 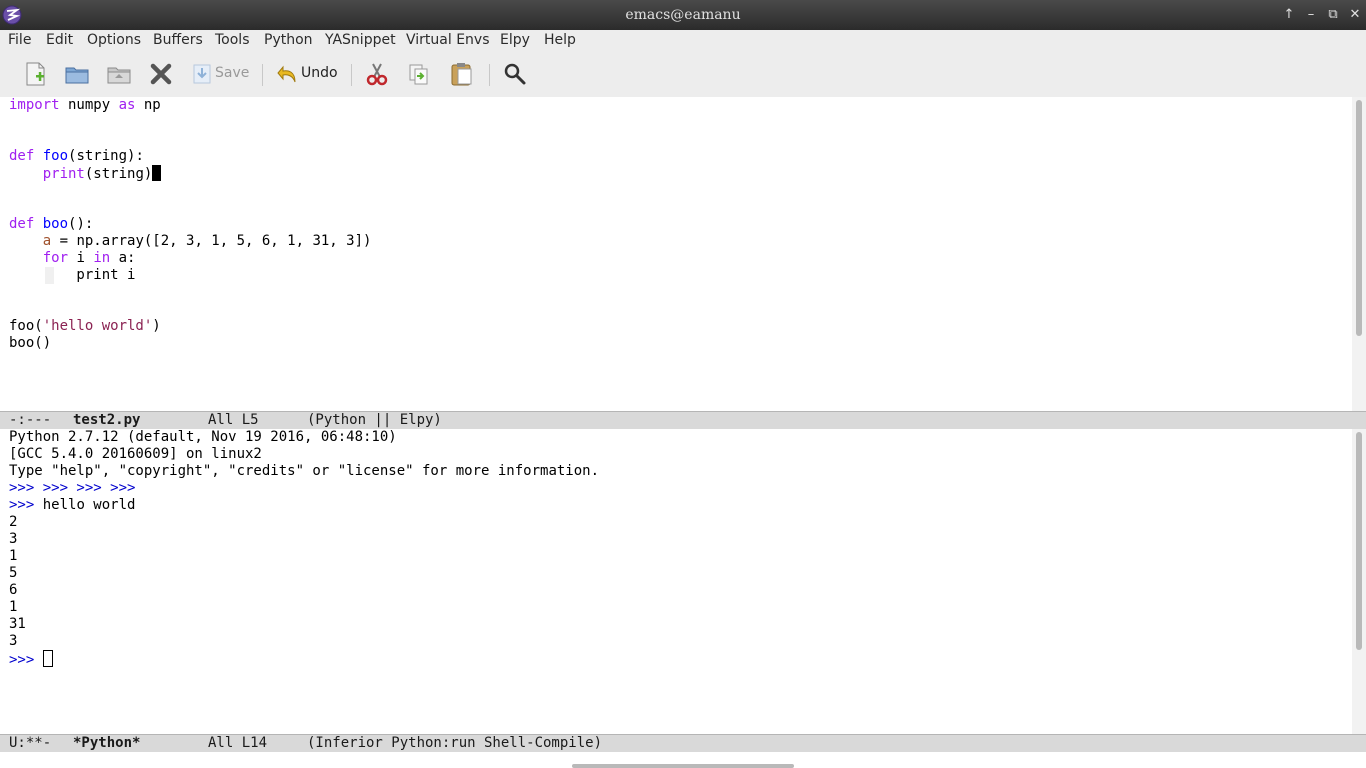 What do you see at coordinates (1355, 15) in the screenshot?
I see `close-button: ✕` at bounding box center [1355, 15].